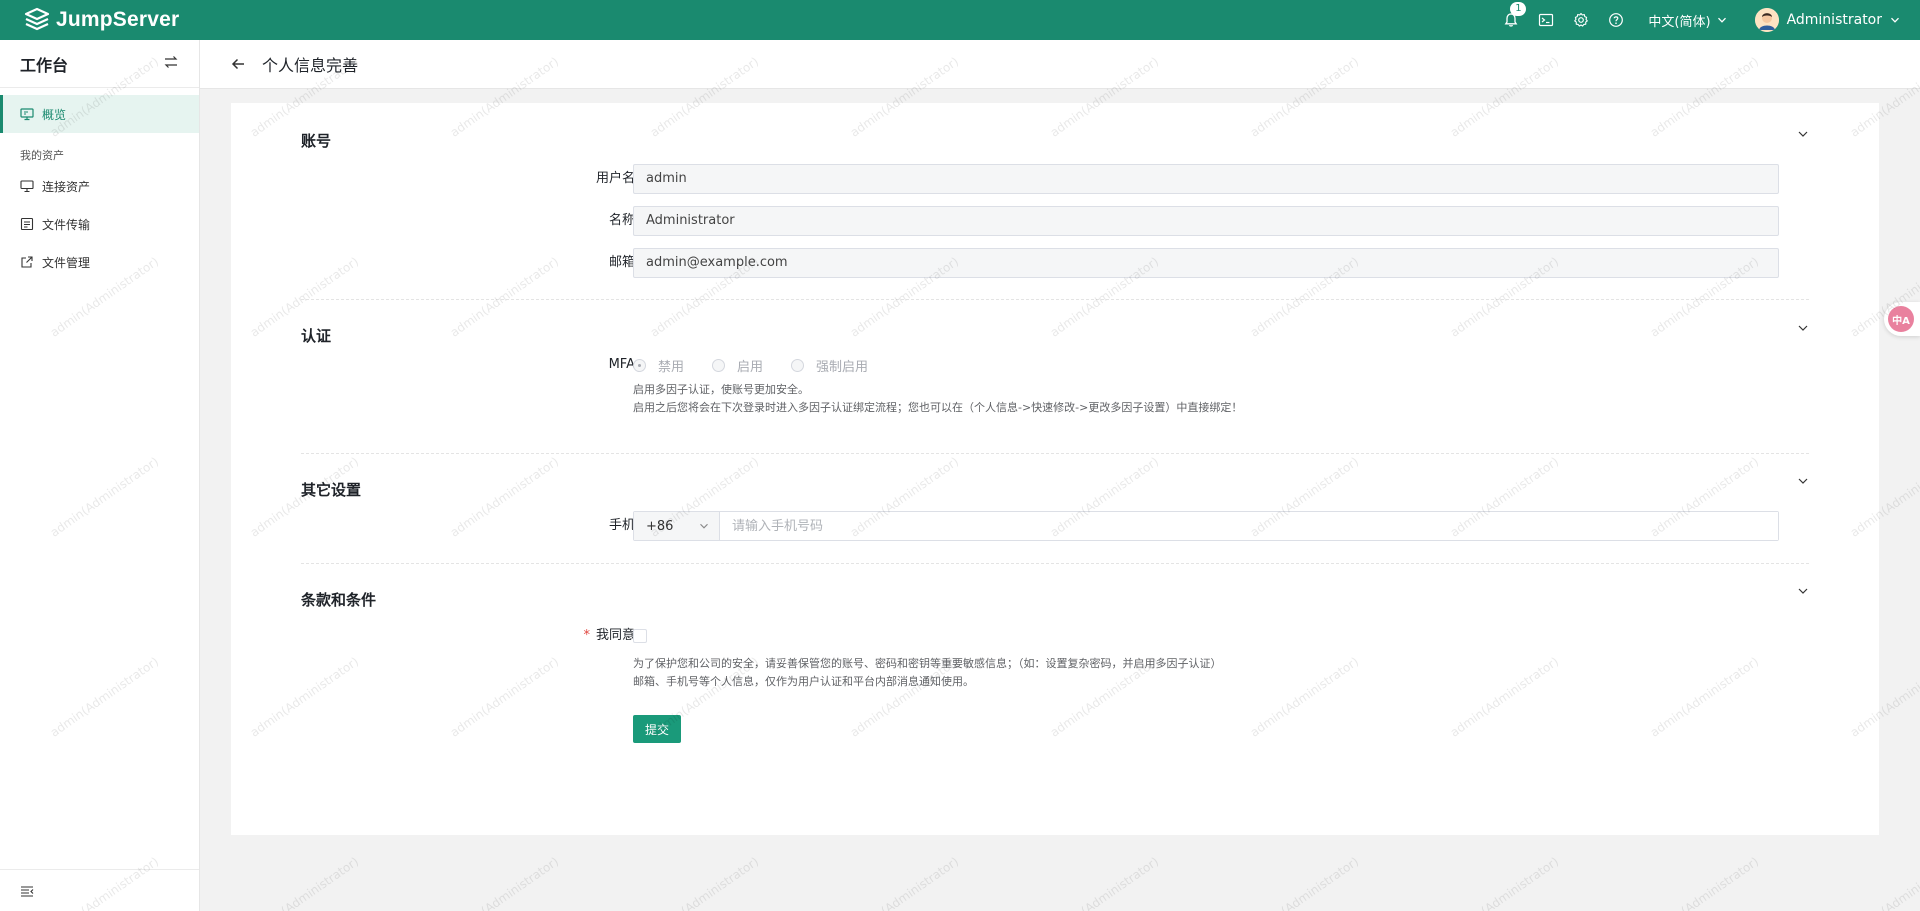 The image size is (1920, 911). Describe the element at coordinates (803, 681) in the screenshot. I see `help-line: 邮箱、手机号等个人信息，仅作为用户认证和平台内部消息通知使用。` at that location.